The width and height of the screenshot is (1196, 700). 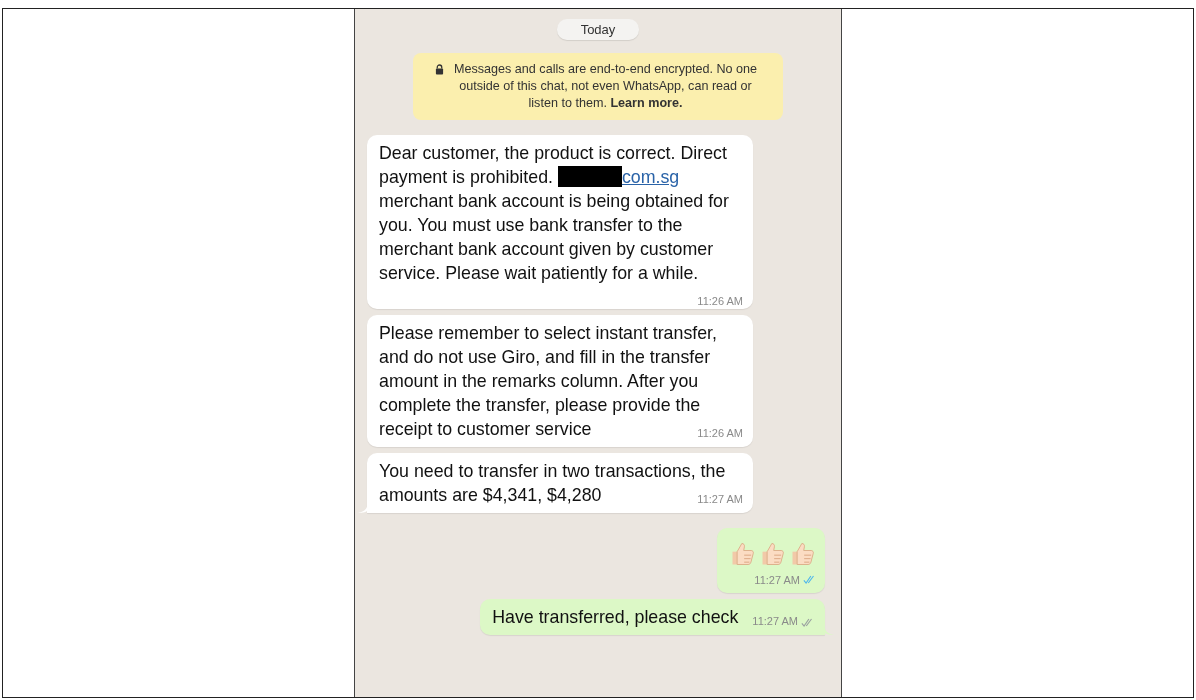 I want to click on message-time: 11:27 AM, so click(x=777, y=580).